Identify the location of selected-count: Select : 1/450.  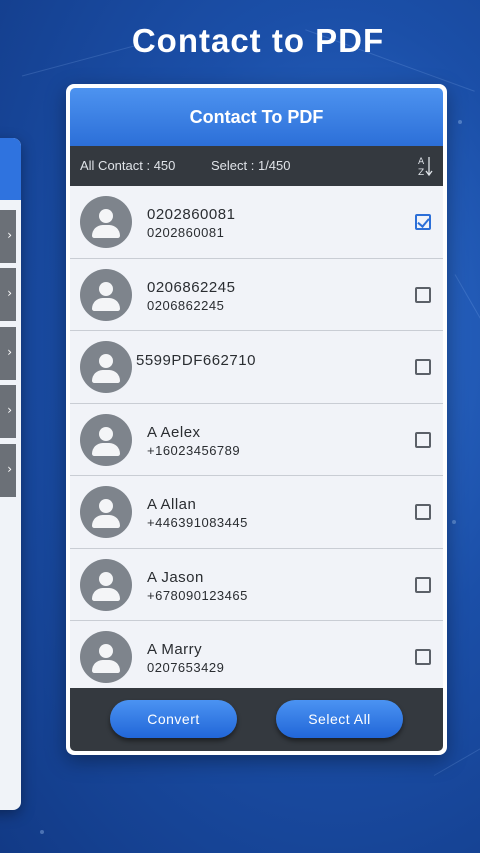
(251, 165).